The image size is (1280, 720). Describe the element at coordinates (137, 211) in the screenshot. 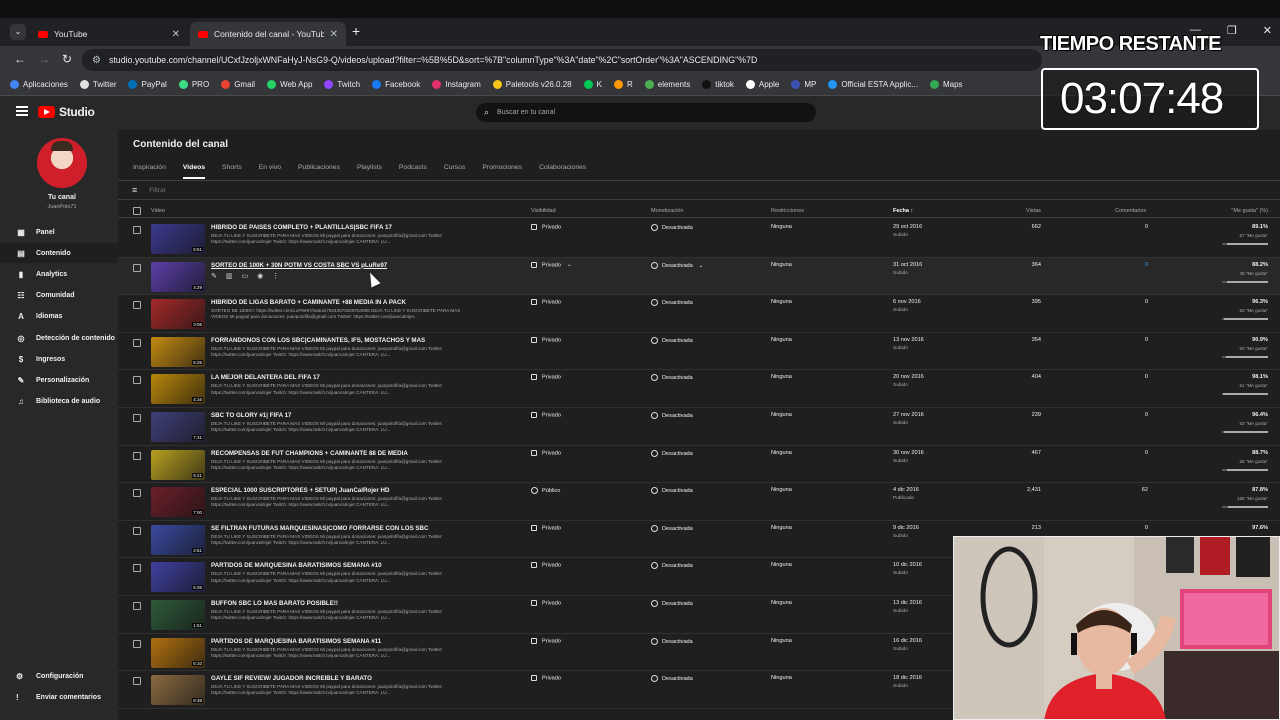

I see `select-all-checkbox` at that location.